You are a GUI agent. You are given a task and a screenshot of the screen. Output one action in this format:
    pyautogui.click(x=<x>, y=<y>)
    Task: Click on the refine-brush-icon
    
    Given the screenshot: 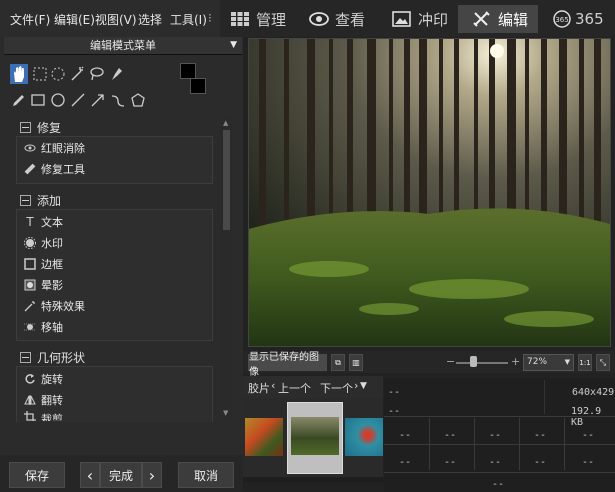 What is the action you would take?
    pyautogui.click(x=116, y=74)
    